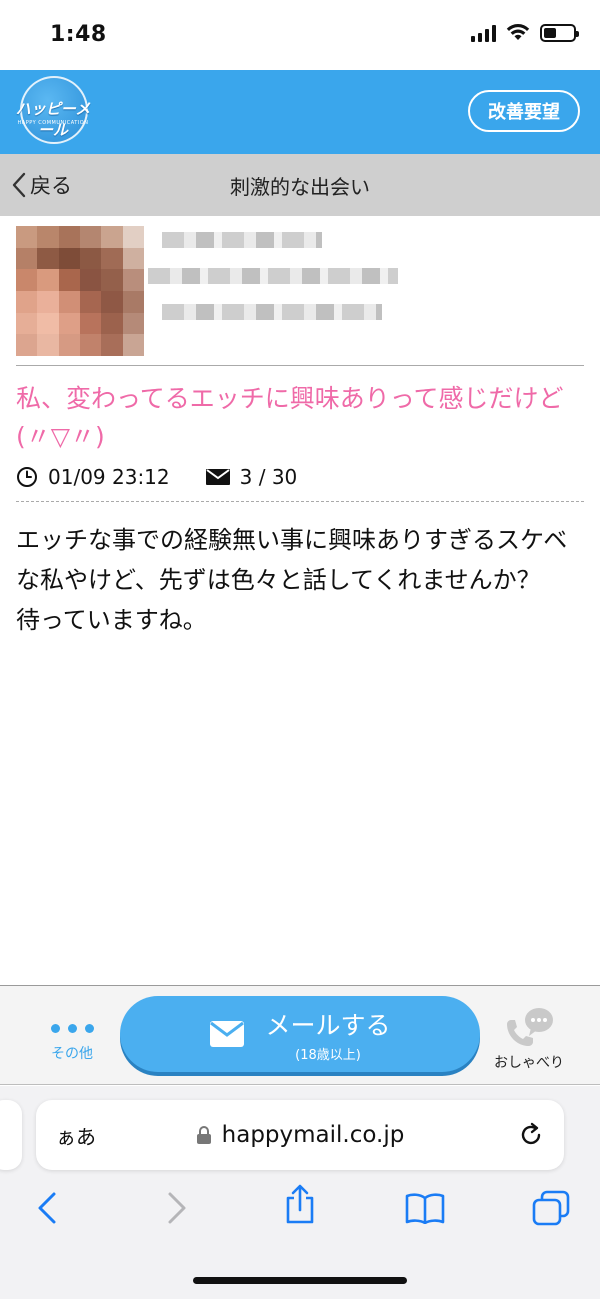 Image resolution: width=600 pixels, height=1299 pixels. I want to click on status-icons, so click(525, 33).